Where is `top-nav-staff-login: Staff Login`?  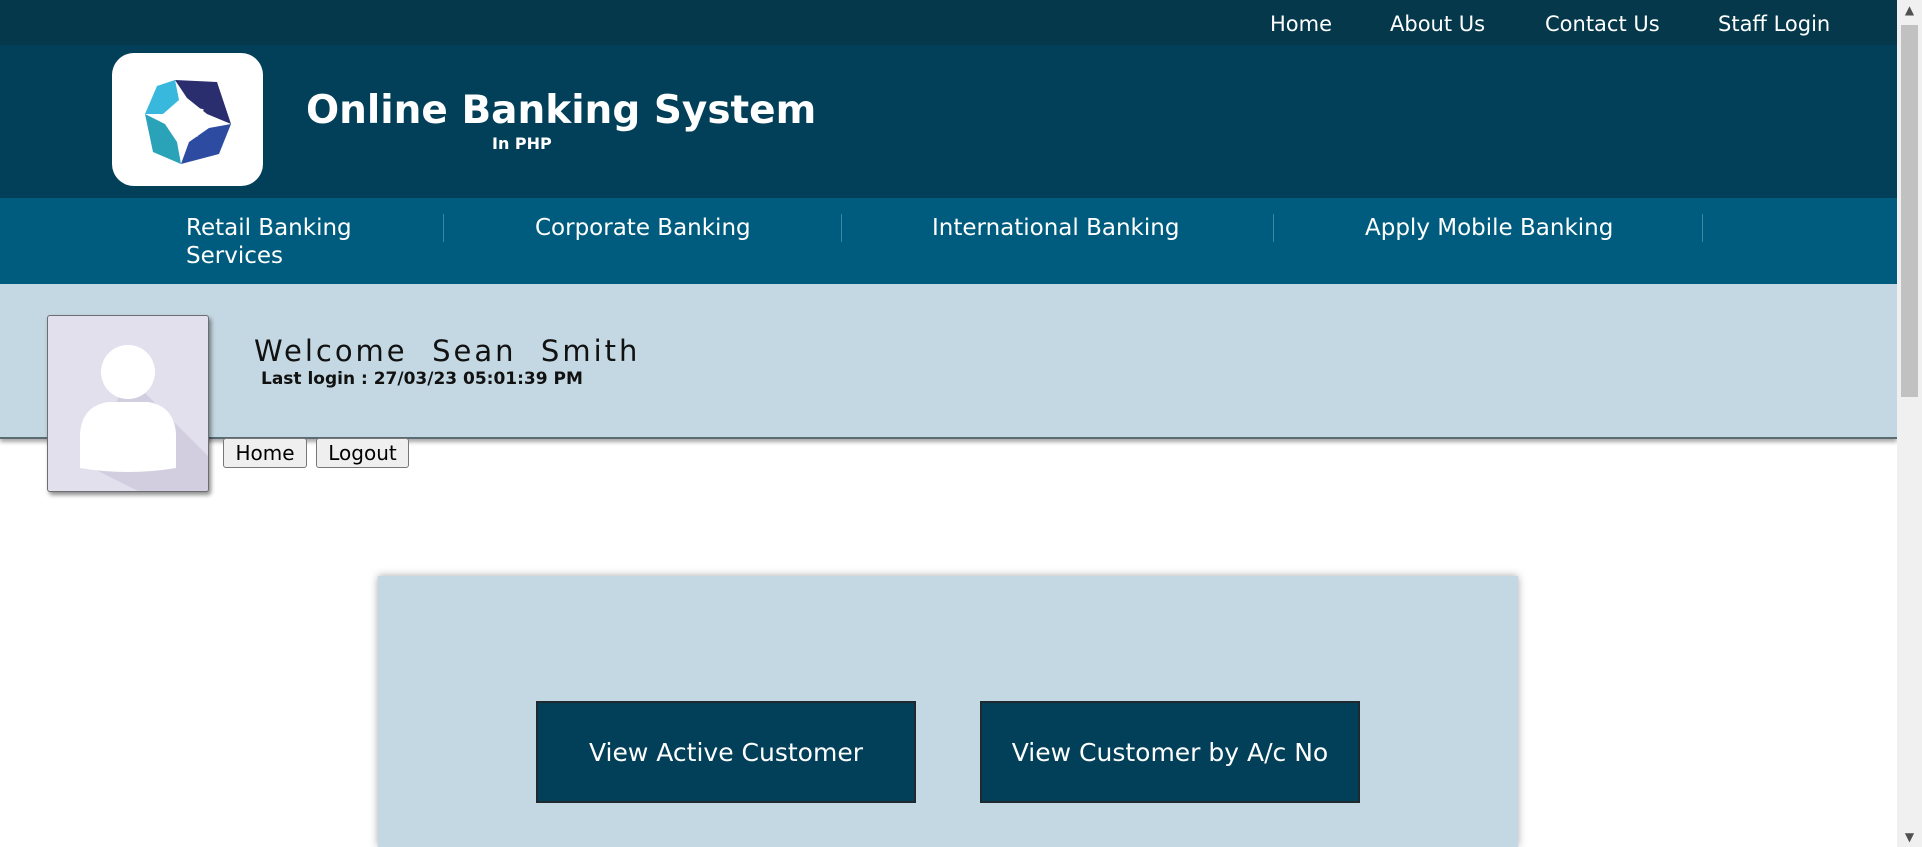
top-nav-staff-login: Staff Login is located at coordinates (1774, 24).